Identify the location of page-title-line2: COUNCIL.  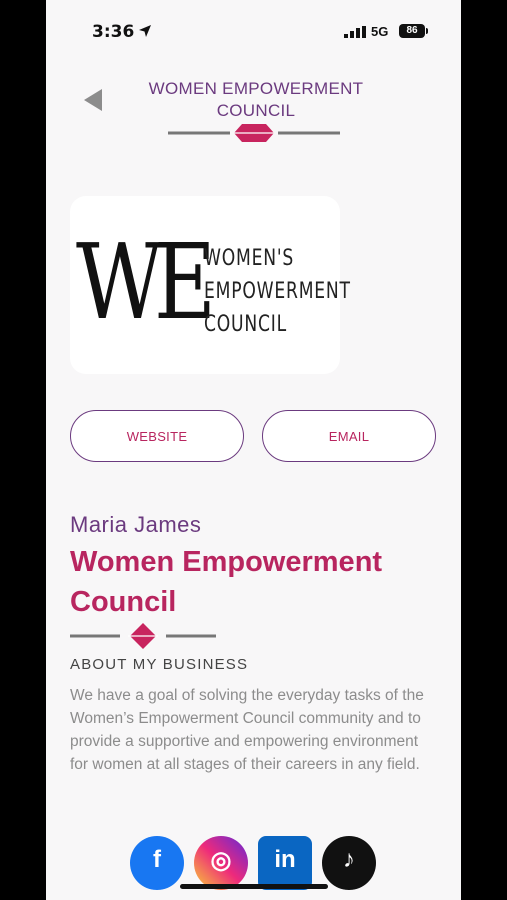
(256, 110).